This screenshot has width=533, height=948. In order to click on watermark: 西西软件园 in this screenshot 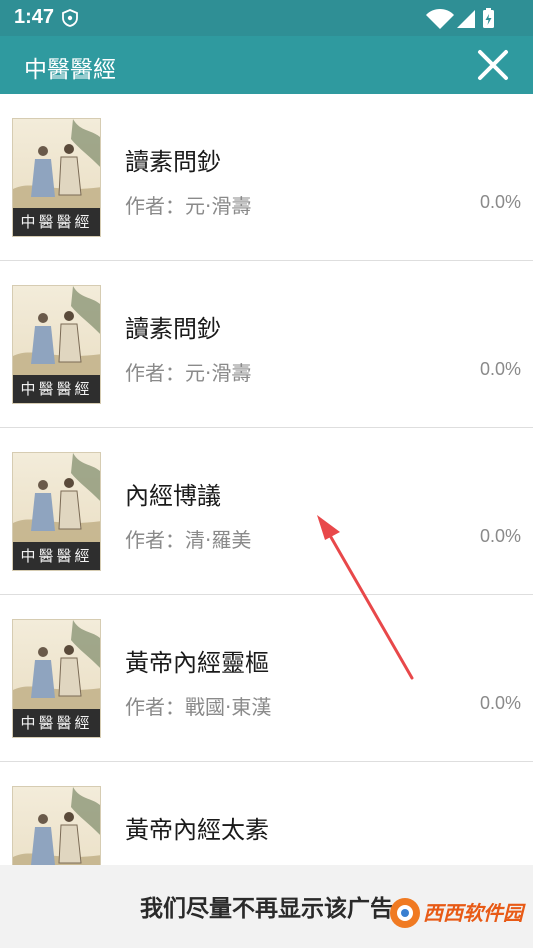, I will do `click(455, 915)`.